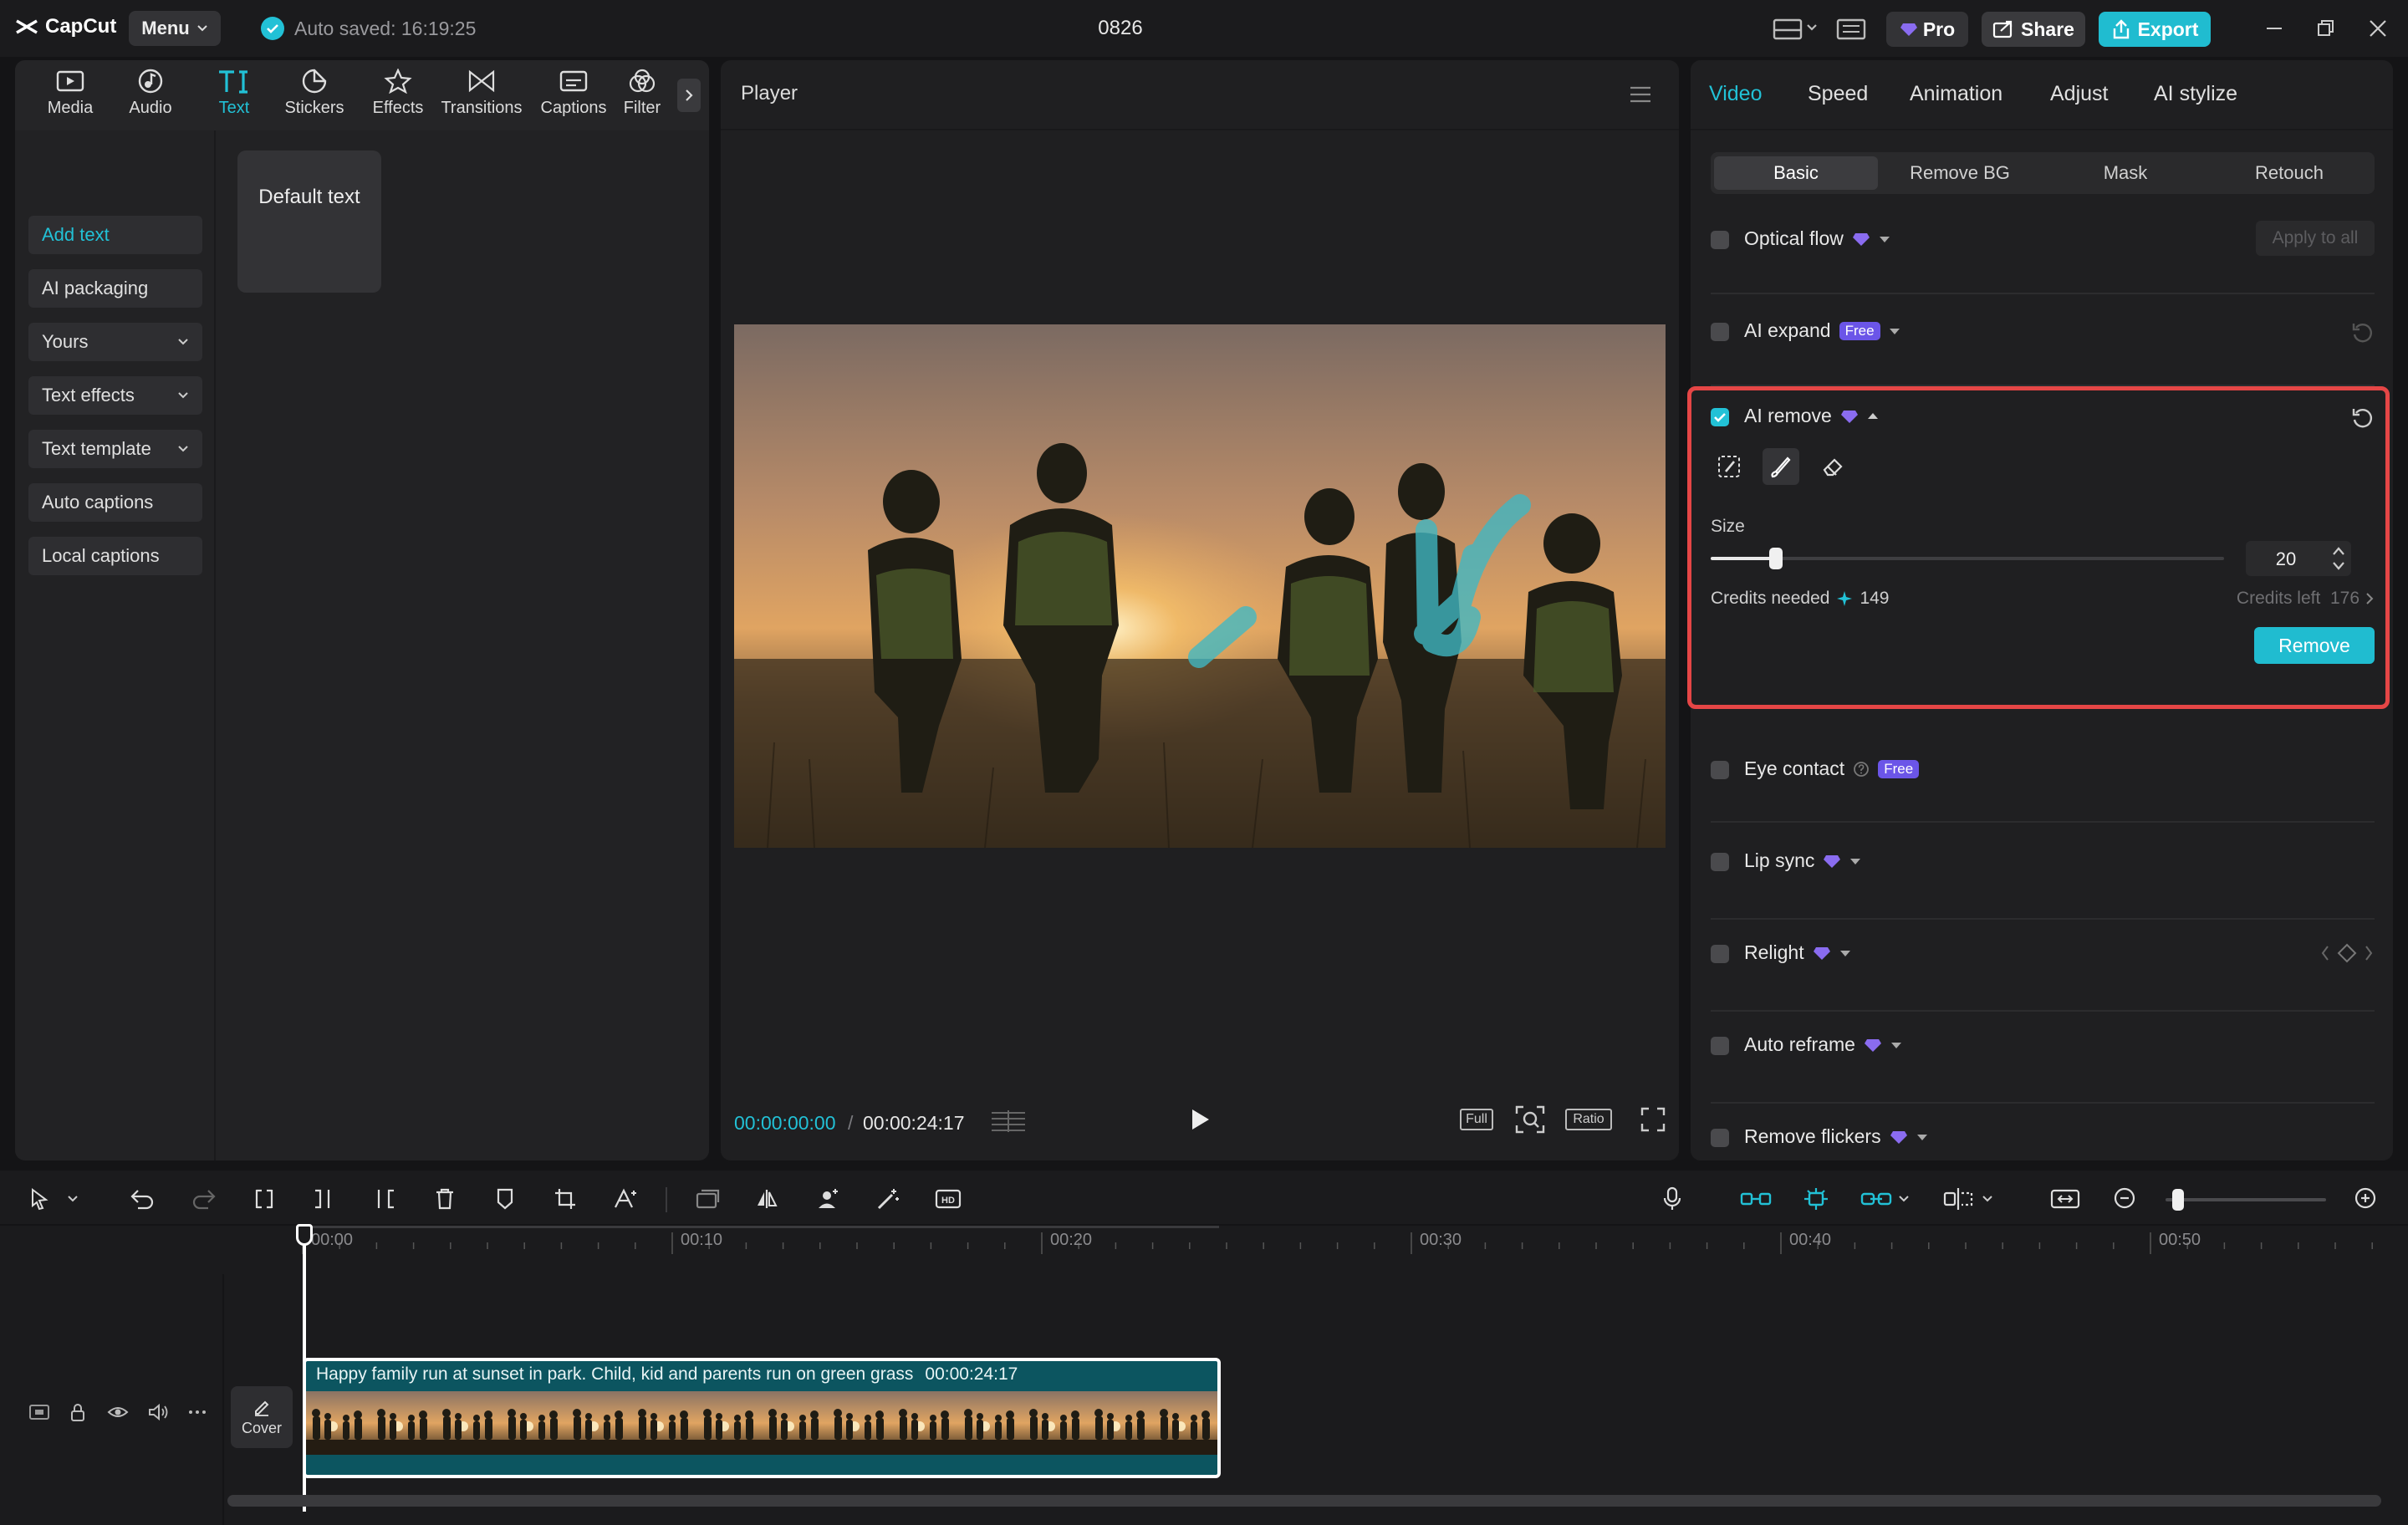 The width and height of the screenshot is (2408, 1525). I want to click on nav-add-text: Add text, so click(115, 235).